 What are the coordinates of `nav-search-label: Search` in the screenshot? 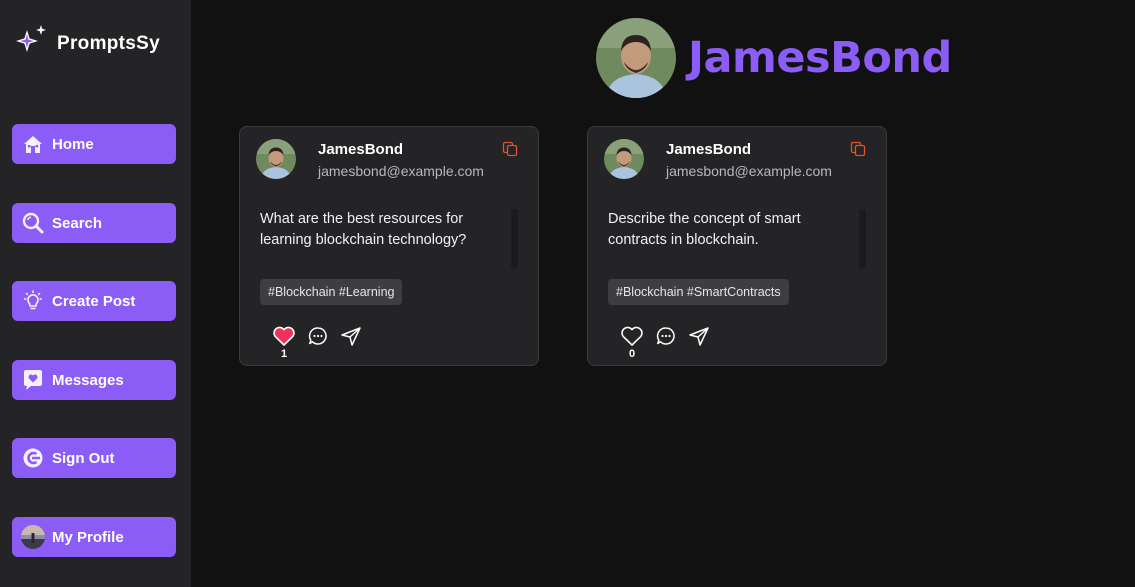 It's located at (77, 223).